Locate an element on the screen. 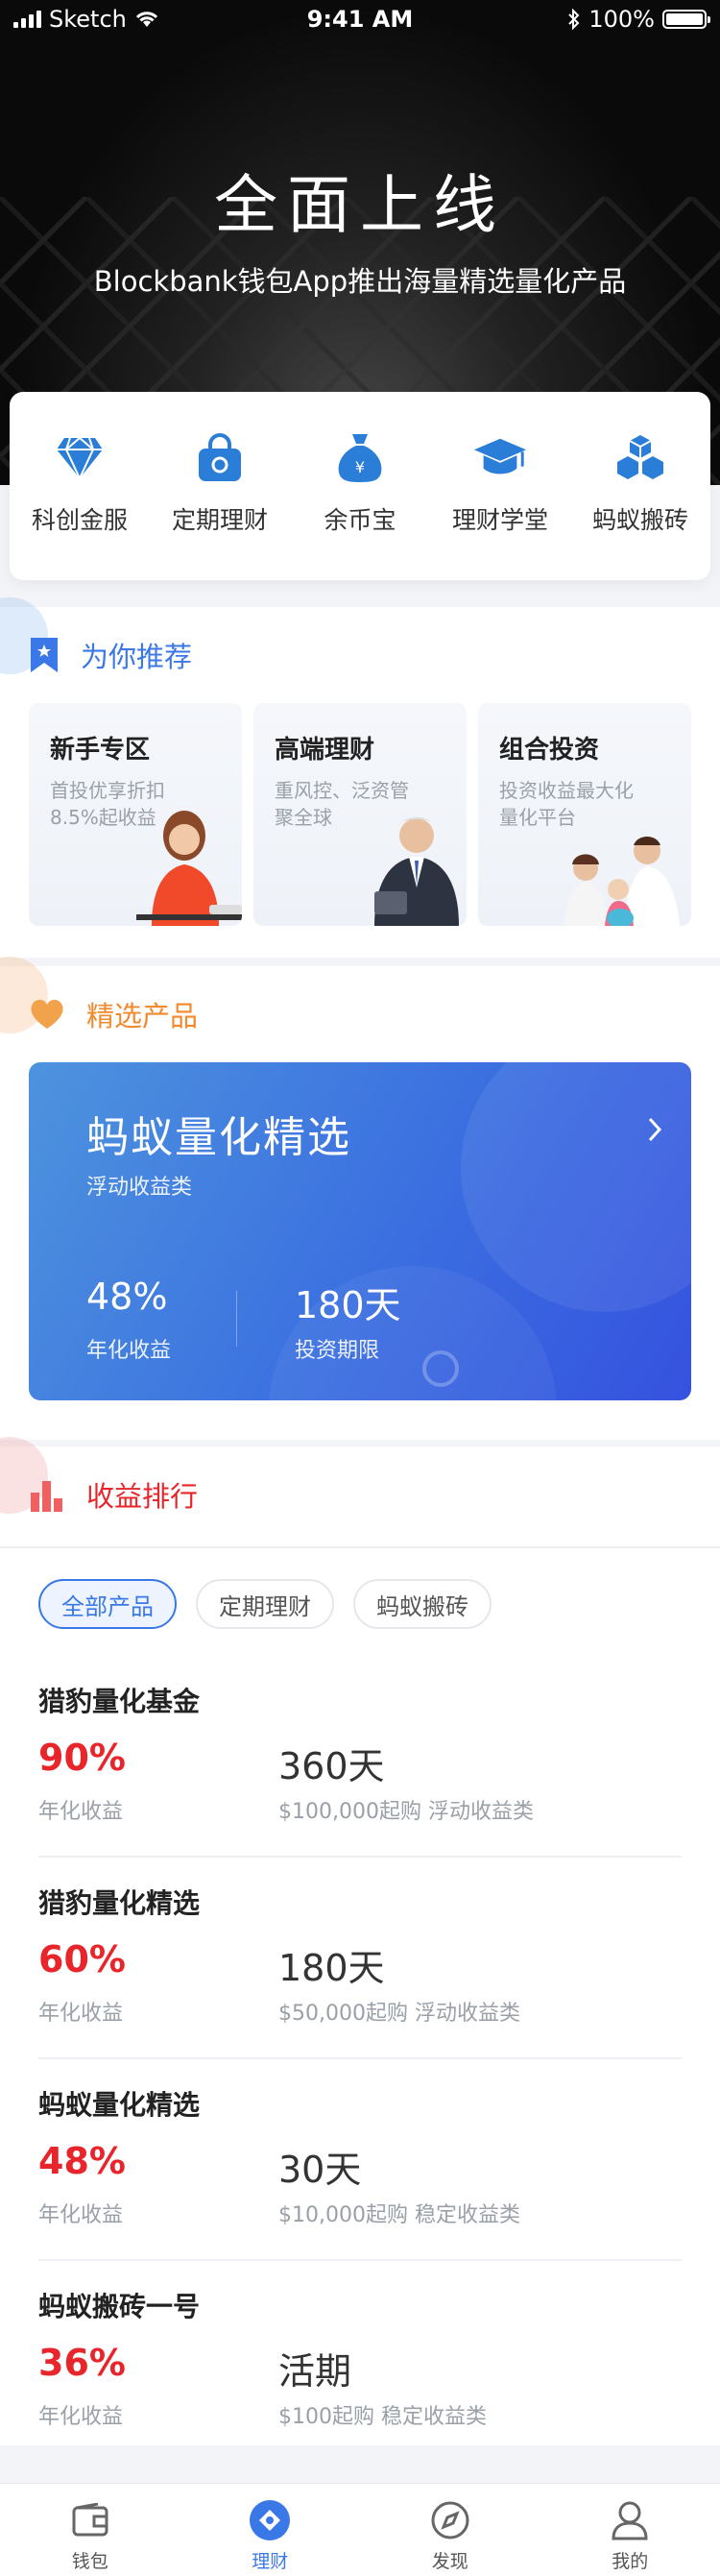 The height and width of the screenshot is (2576, 720). recommend-title: 为你推荐 is located at coordinates (137, 657).